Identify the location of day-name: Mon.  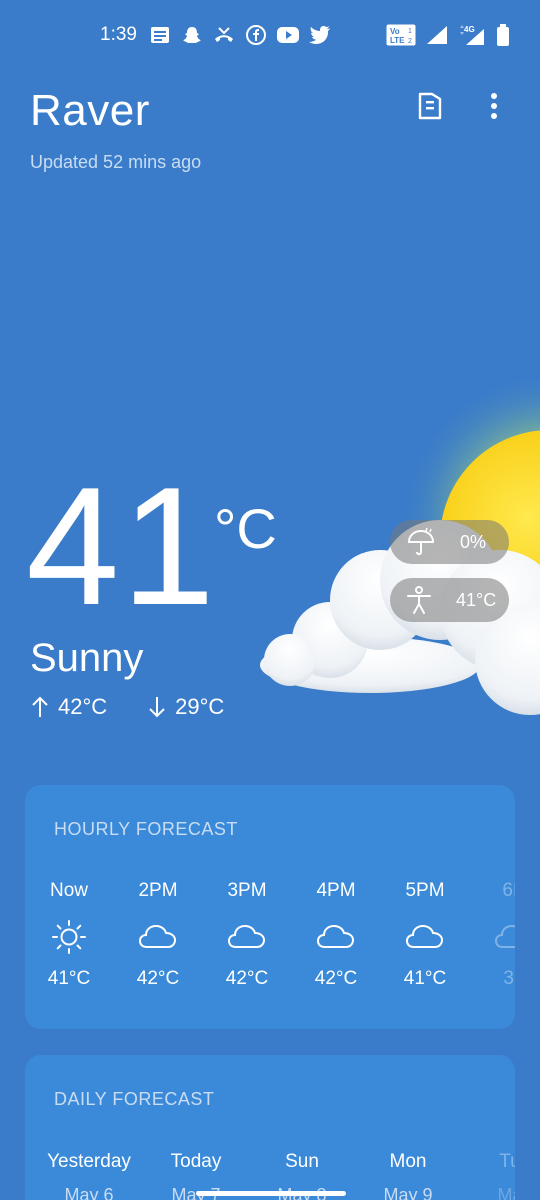
(408, 1161).